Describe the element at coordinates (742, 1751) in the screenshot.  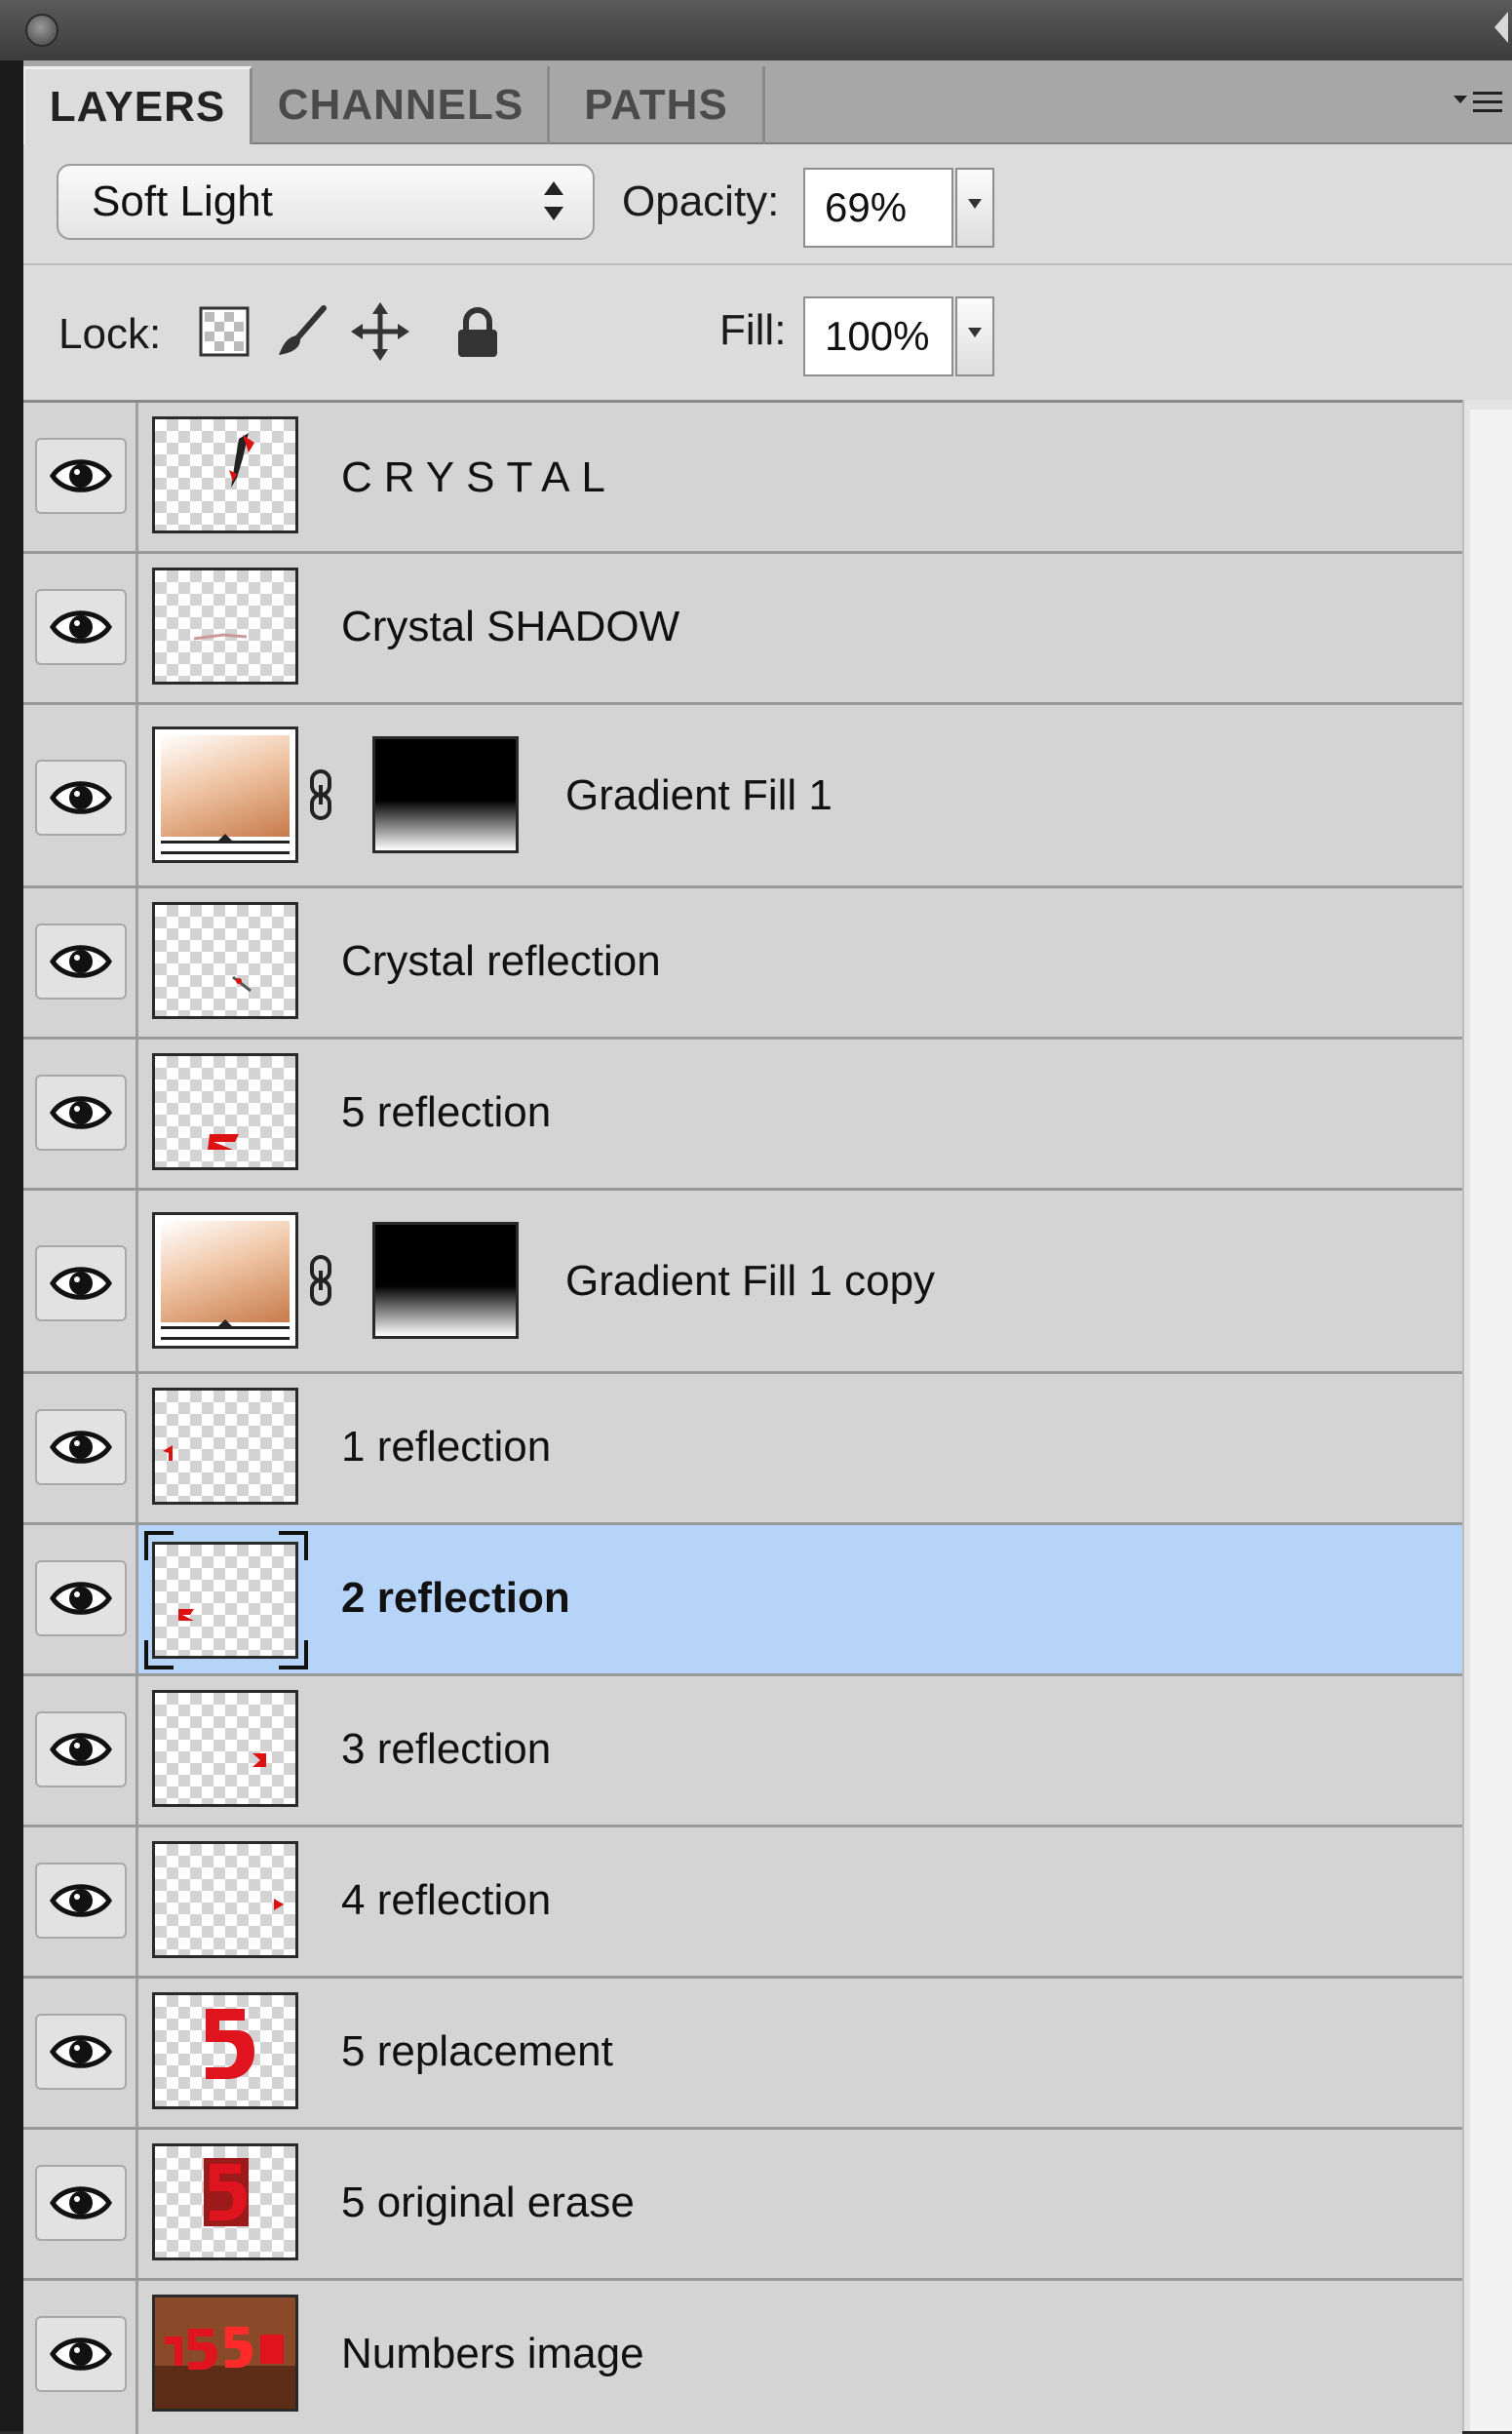
I see `layer-row-3-reflection: 3 reflection` at that location.